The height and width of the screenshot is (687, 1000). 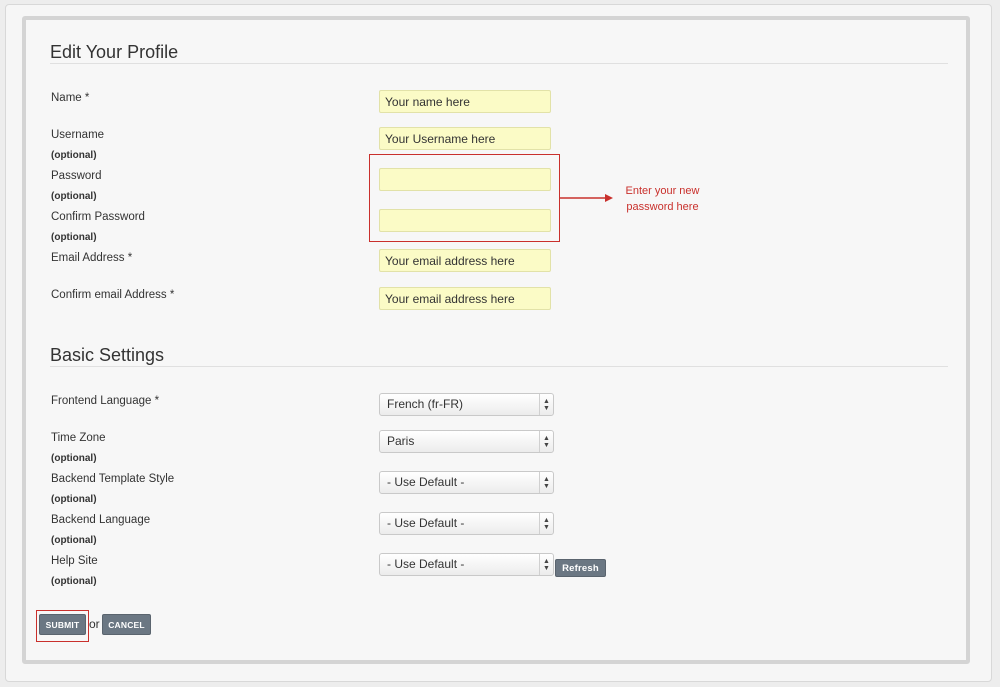 I want to click on time-zone-optional-note: (optional), so click(x=74, y=458).